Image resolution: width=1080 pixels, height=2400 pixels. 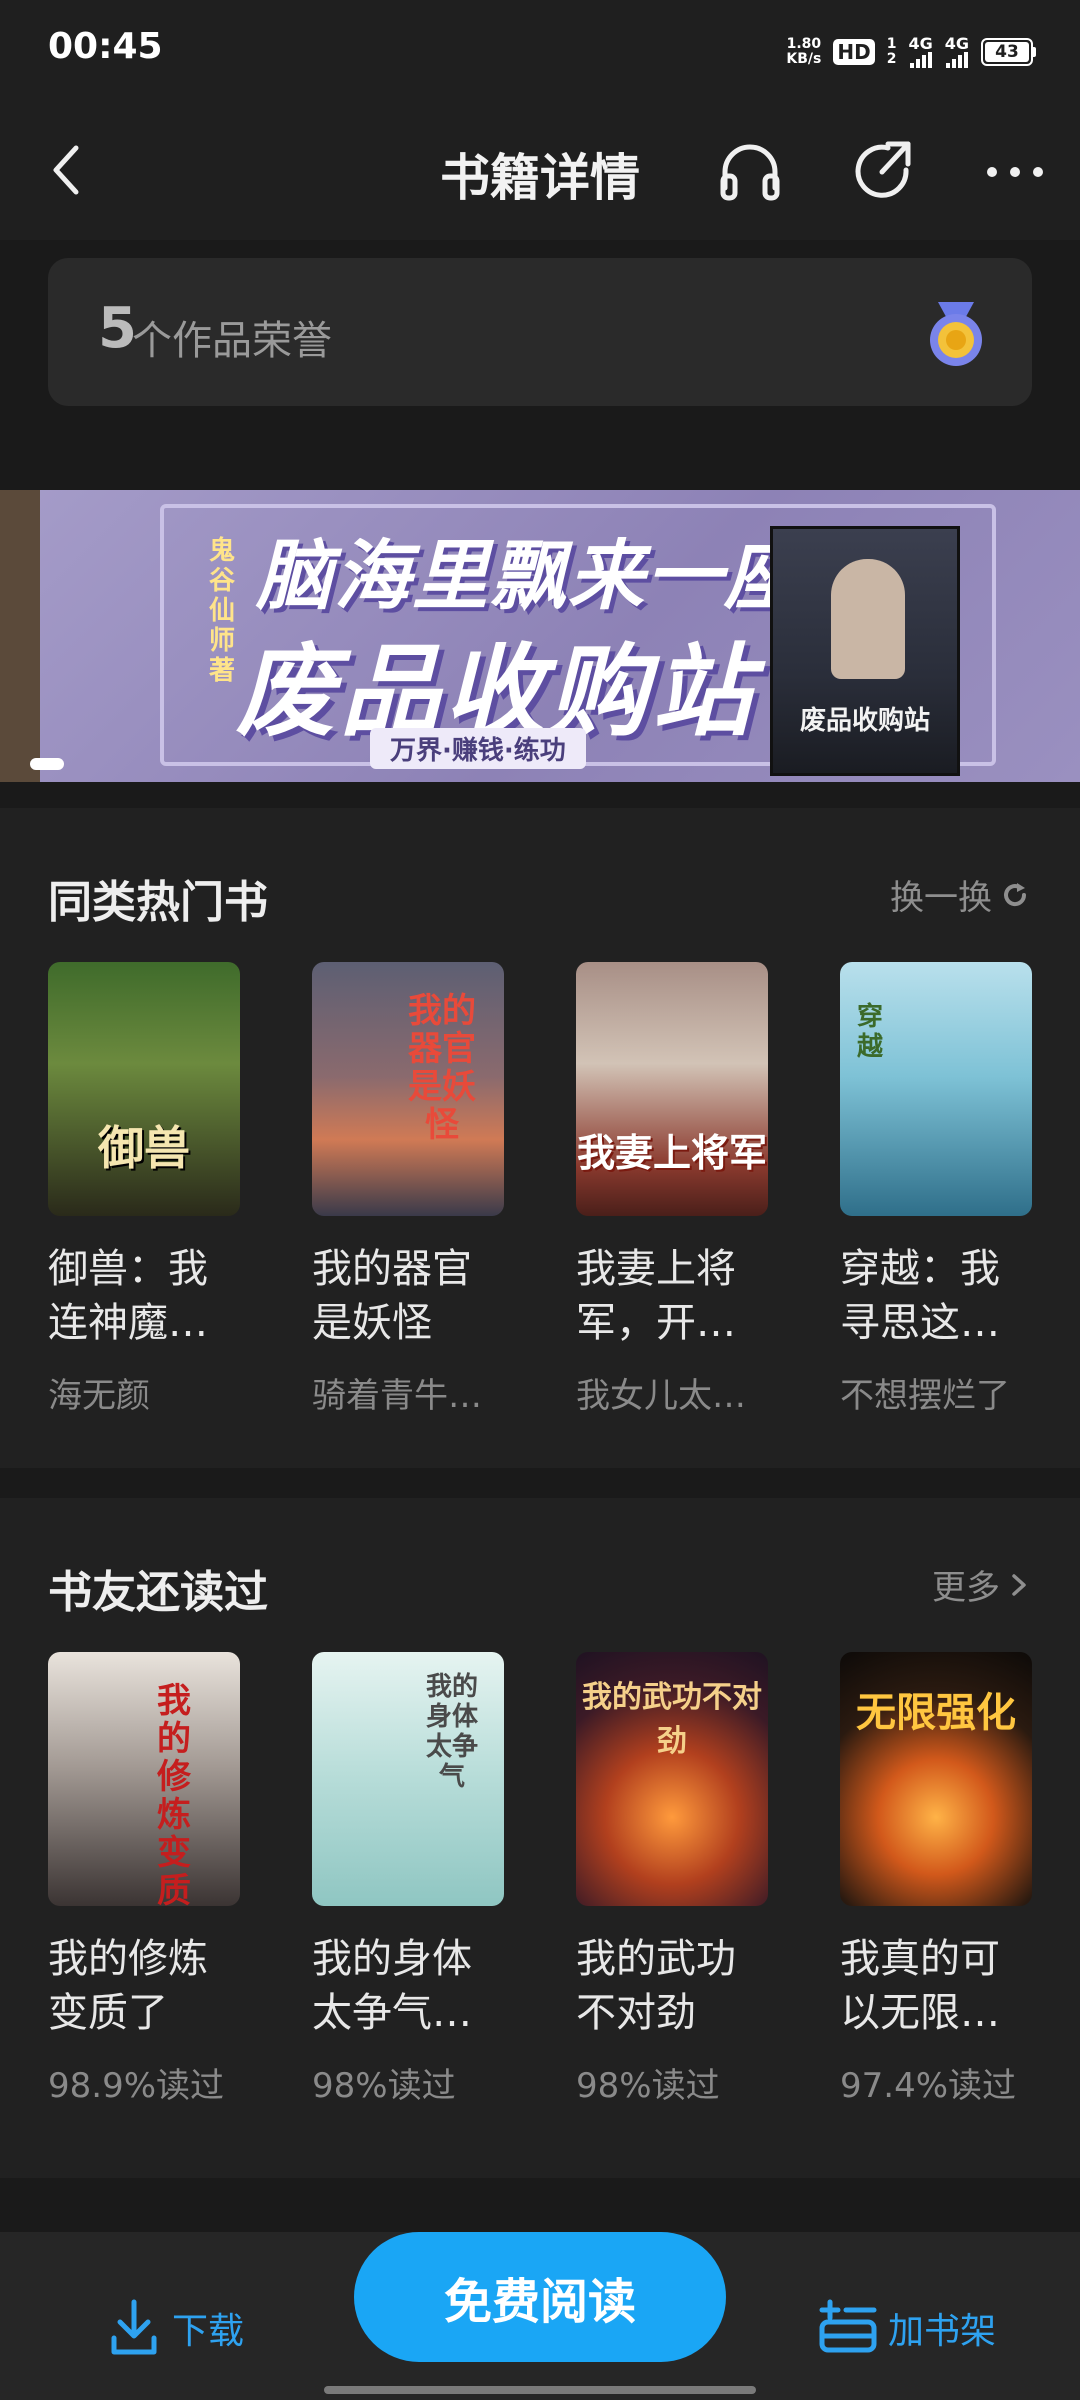 I want to click on page-title: 书籍详情, so click(x=540, y=178).